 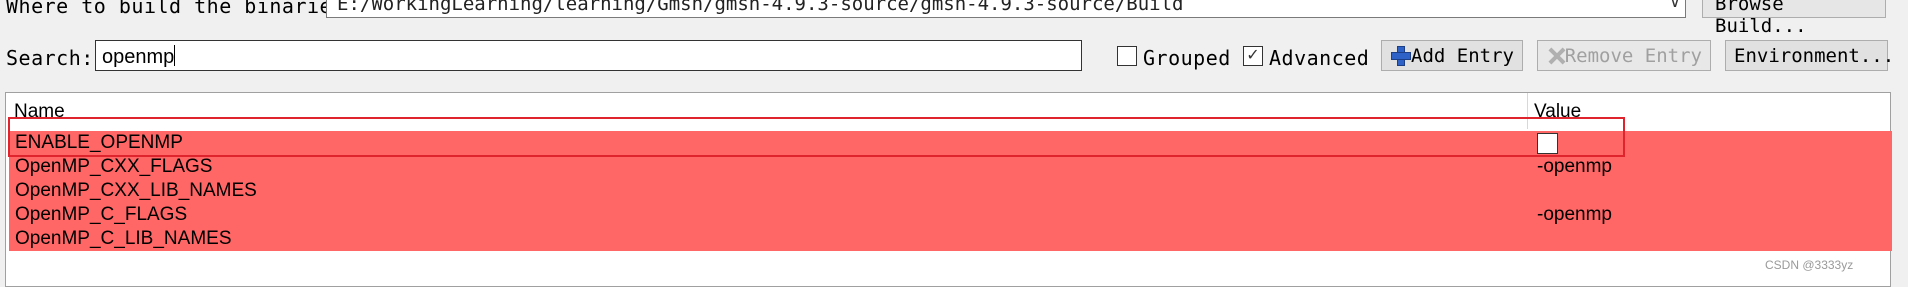 I want to click on row-name: OpenMP_C_FLAGS, so click(x=101, y=214).